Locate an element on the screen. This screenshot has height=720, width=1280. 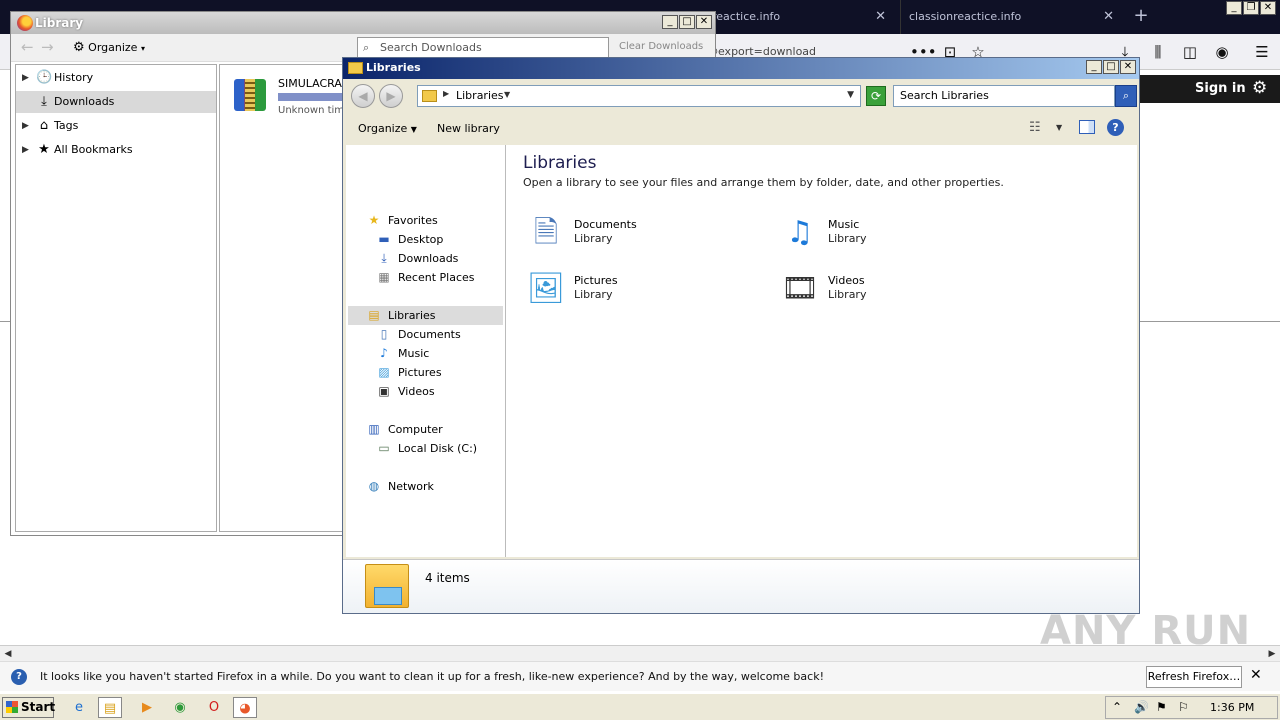
new-tab-button: + is located at coordinates (1141, 16).